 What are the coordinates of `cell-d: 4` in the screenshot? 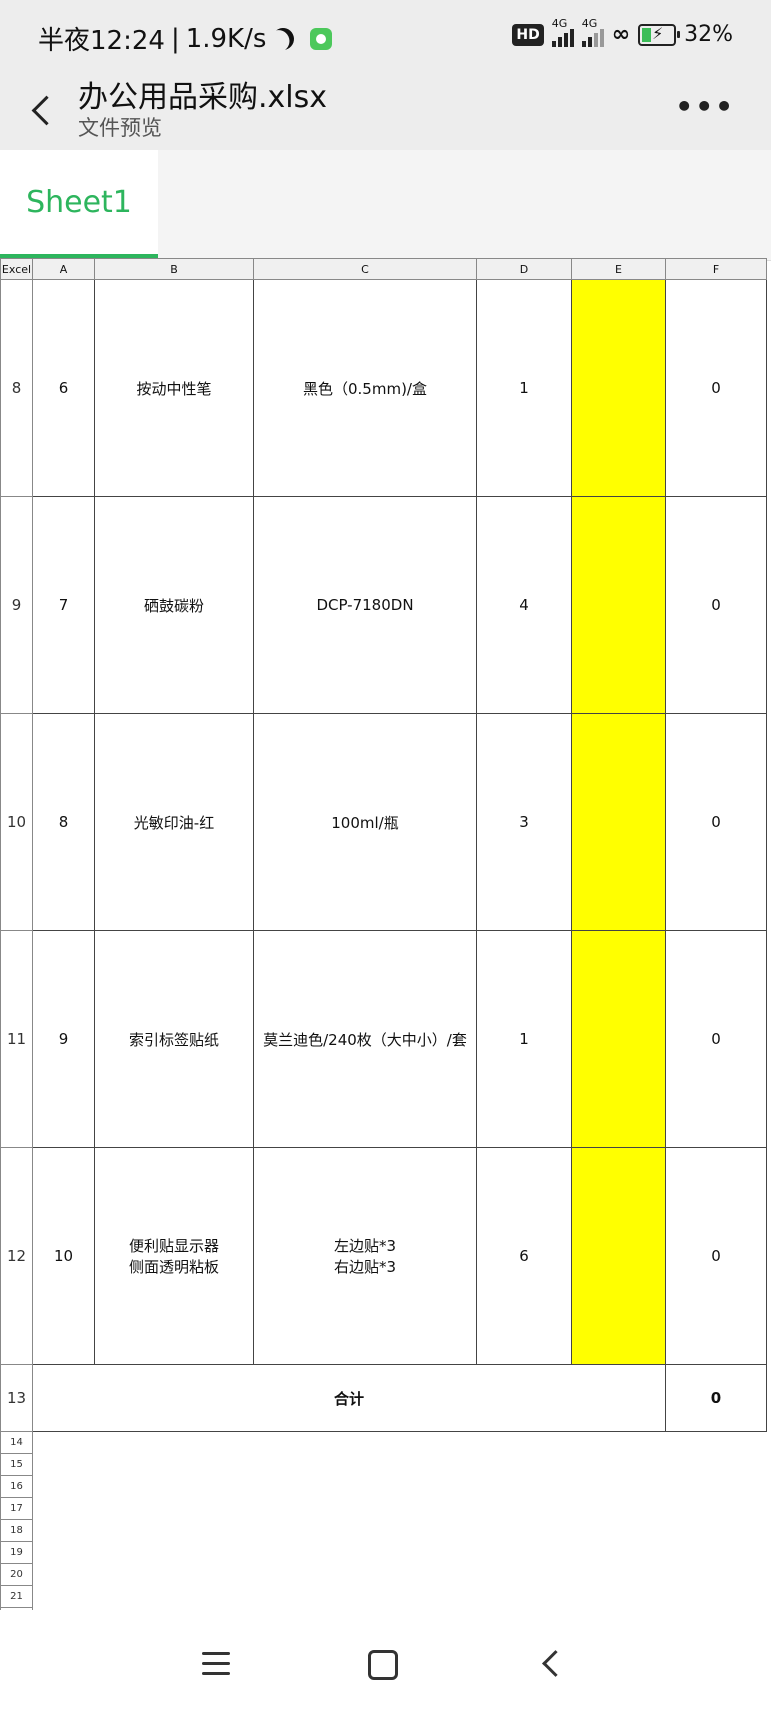 It's located at (524, 605).